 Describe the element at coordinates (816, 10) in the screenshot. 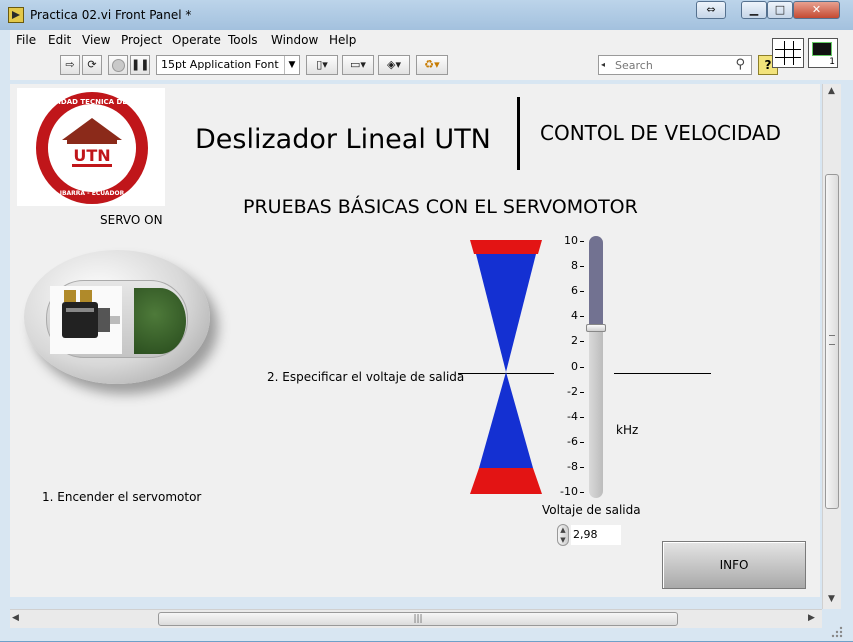

I see `close-button: ✕` at that location.